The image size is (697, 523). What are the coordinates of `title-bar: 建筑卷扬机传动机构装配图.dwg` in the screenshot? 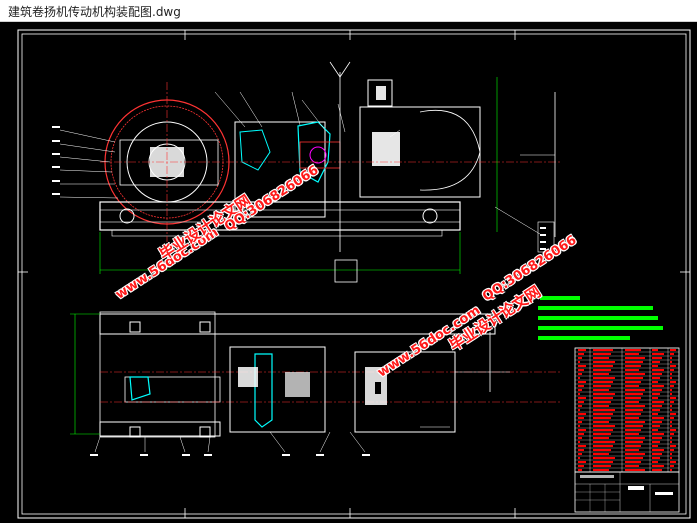 It's located at (348, 11).